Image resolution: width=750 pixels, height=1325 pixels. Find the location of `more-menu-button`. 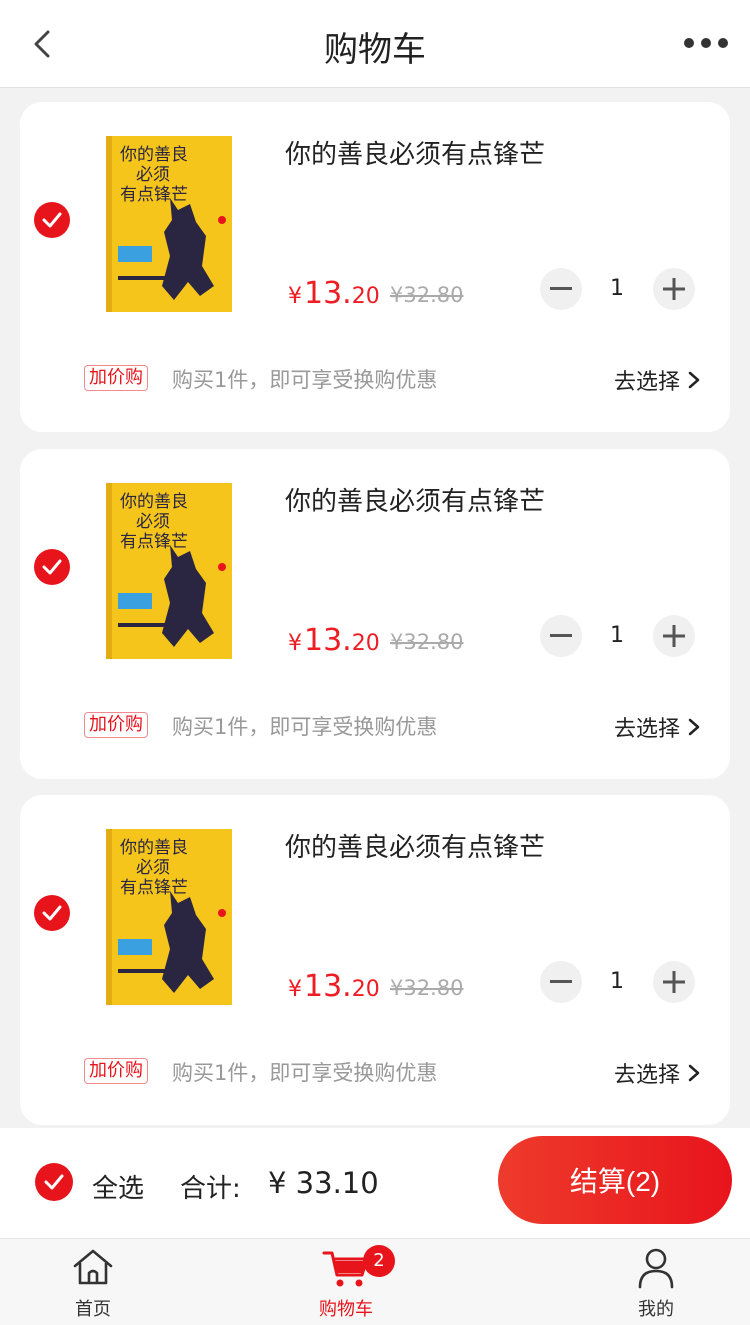

more-menu-button is located at coordinates (706, 43).